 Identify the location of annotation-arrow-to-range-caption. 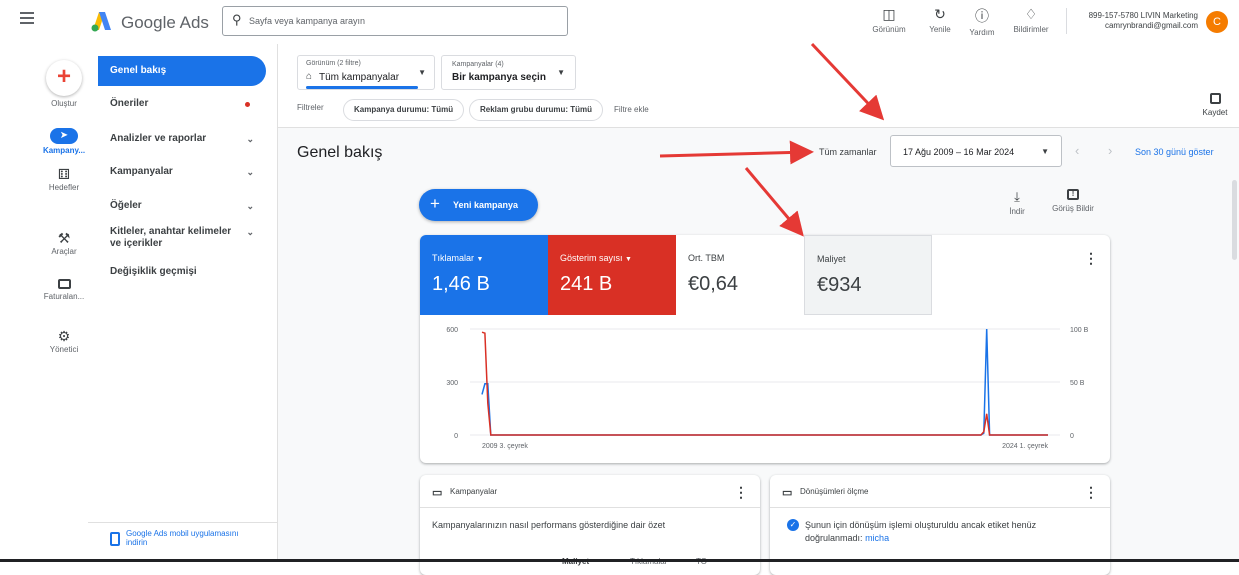
(736, 152).